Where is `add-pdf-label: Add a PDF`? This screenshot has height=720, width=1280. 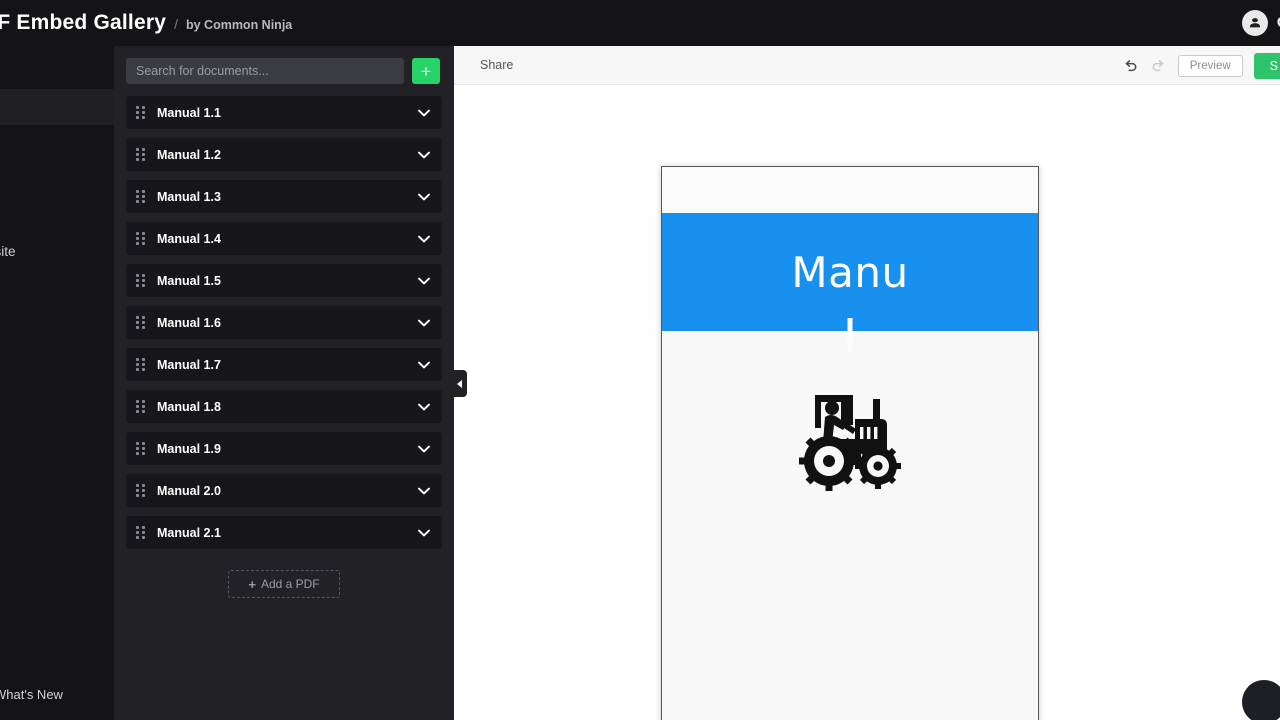 add-pdf-label: Add a PDF is located at coordinates (290, 584).